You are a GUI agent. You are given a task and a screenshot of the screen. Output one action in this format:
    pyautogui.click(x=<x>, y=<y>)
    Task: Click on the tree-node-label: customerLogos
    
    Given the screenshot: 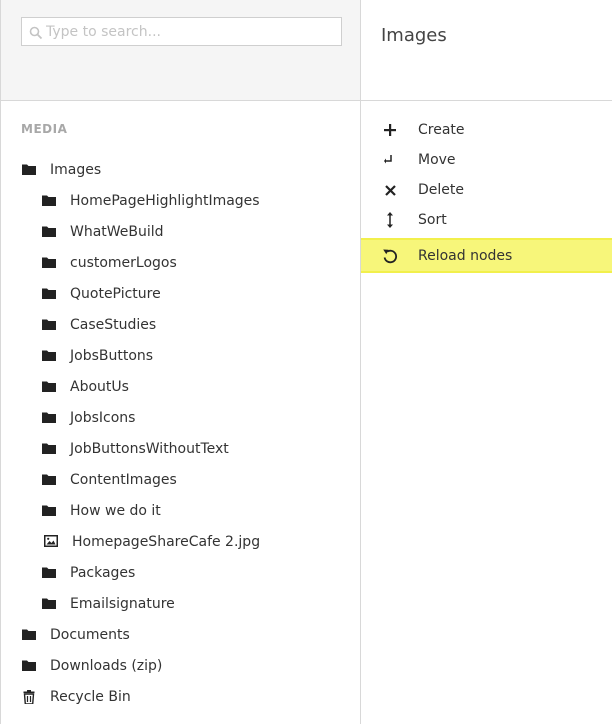 What is the action you would take?
    pyautogui.click(x=123, y=263)
    